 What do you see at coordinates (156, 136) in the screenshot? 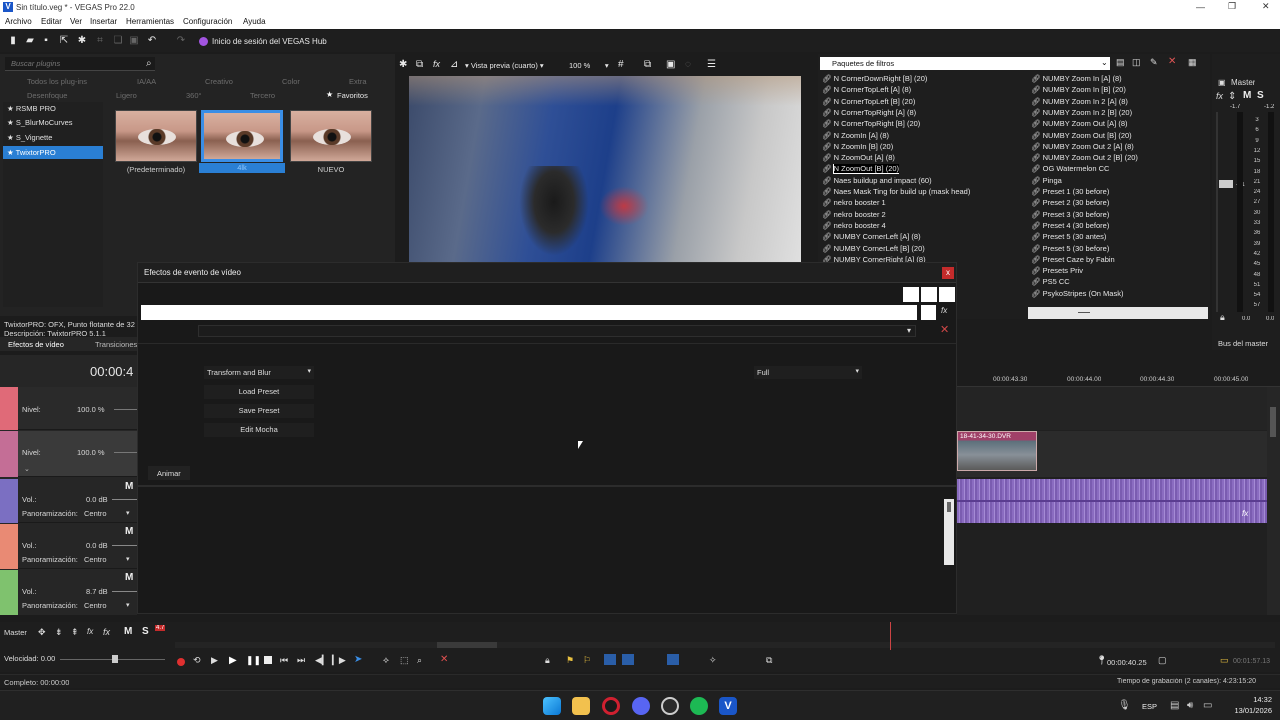
I see `preset-thumbnail-default` at bounding box center [156, 136].